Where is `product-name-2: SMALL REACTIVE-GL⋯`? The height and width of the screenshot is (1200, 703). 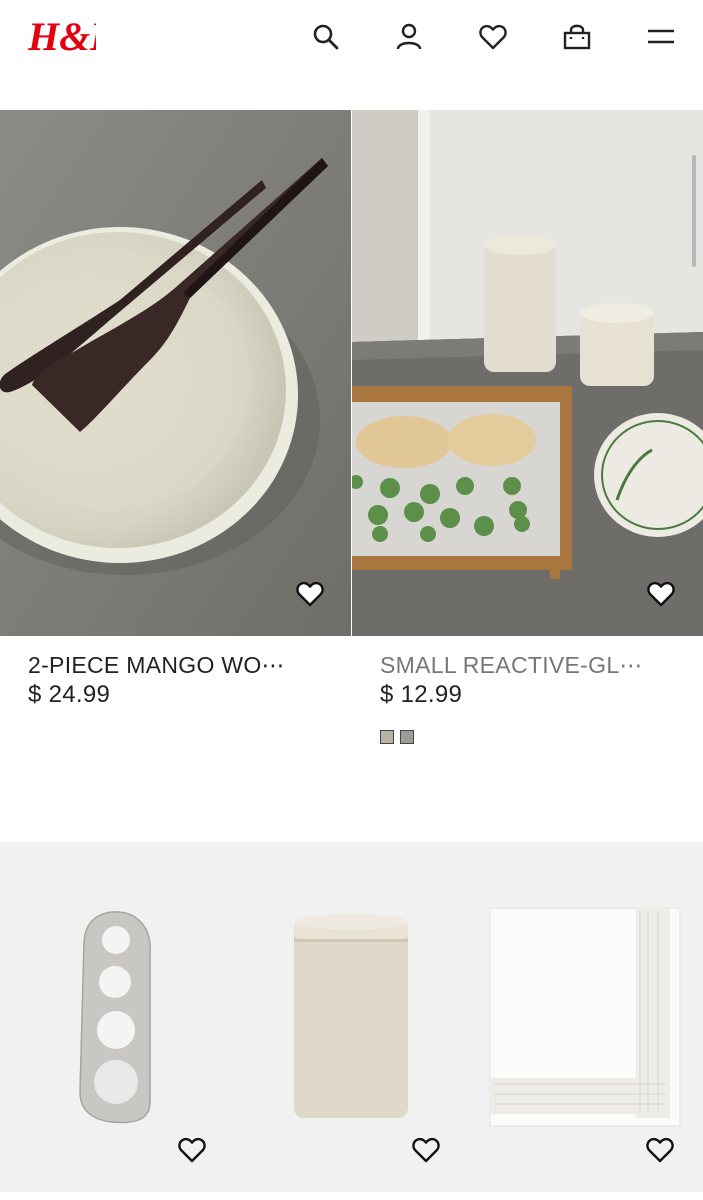
product-name-2: SMALL REACTIVE-GL⋯ is located at coordinates (530, 665).